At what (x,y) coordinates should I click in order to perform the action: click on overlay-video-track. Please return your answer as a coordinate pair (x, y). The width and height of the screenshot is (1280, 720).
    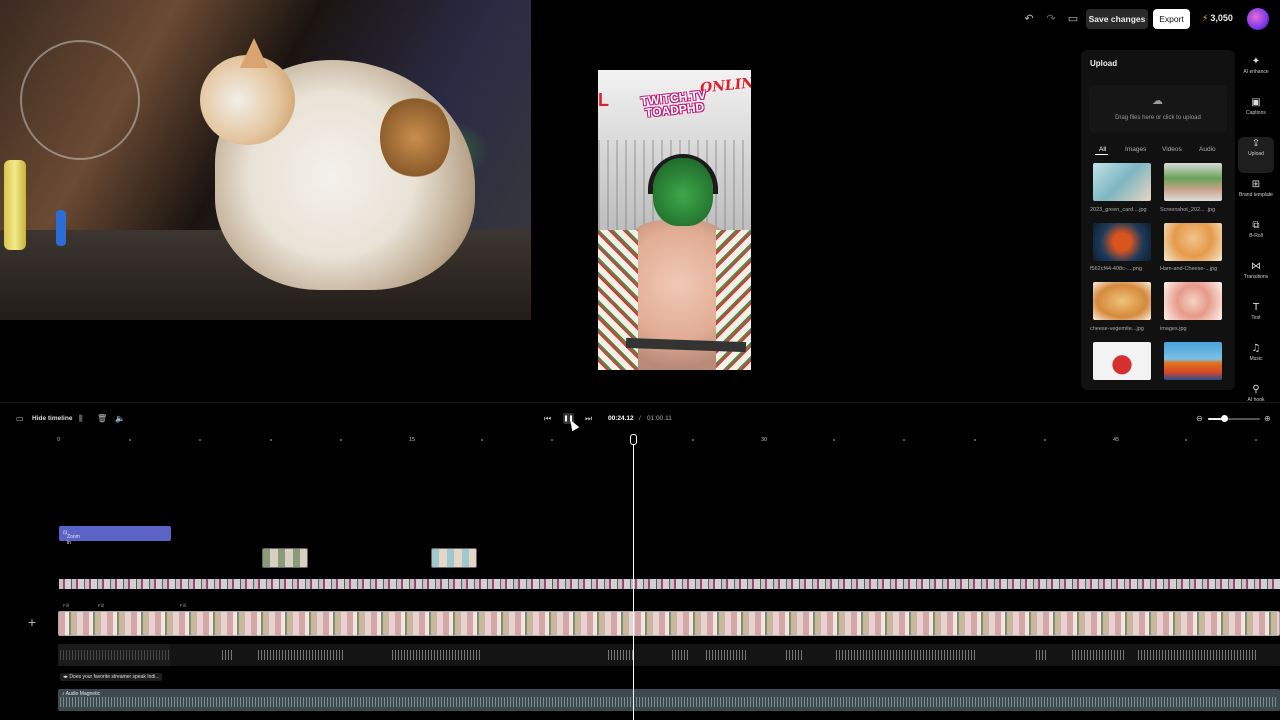
    Looking at the image, I should click on (669, 584).